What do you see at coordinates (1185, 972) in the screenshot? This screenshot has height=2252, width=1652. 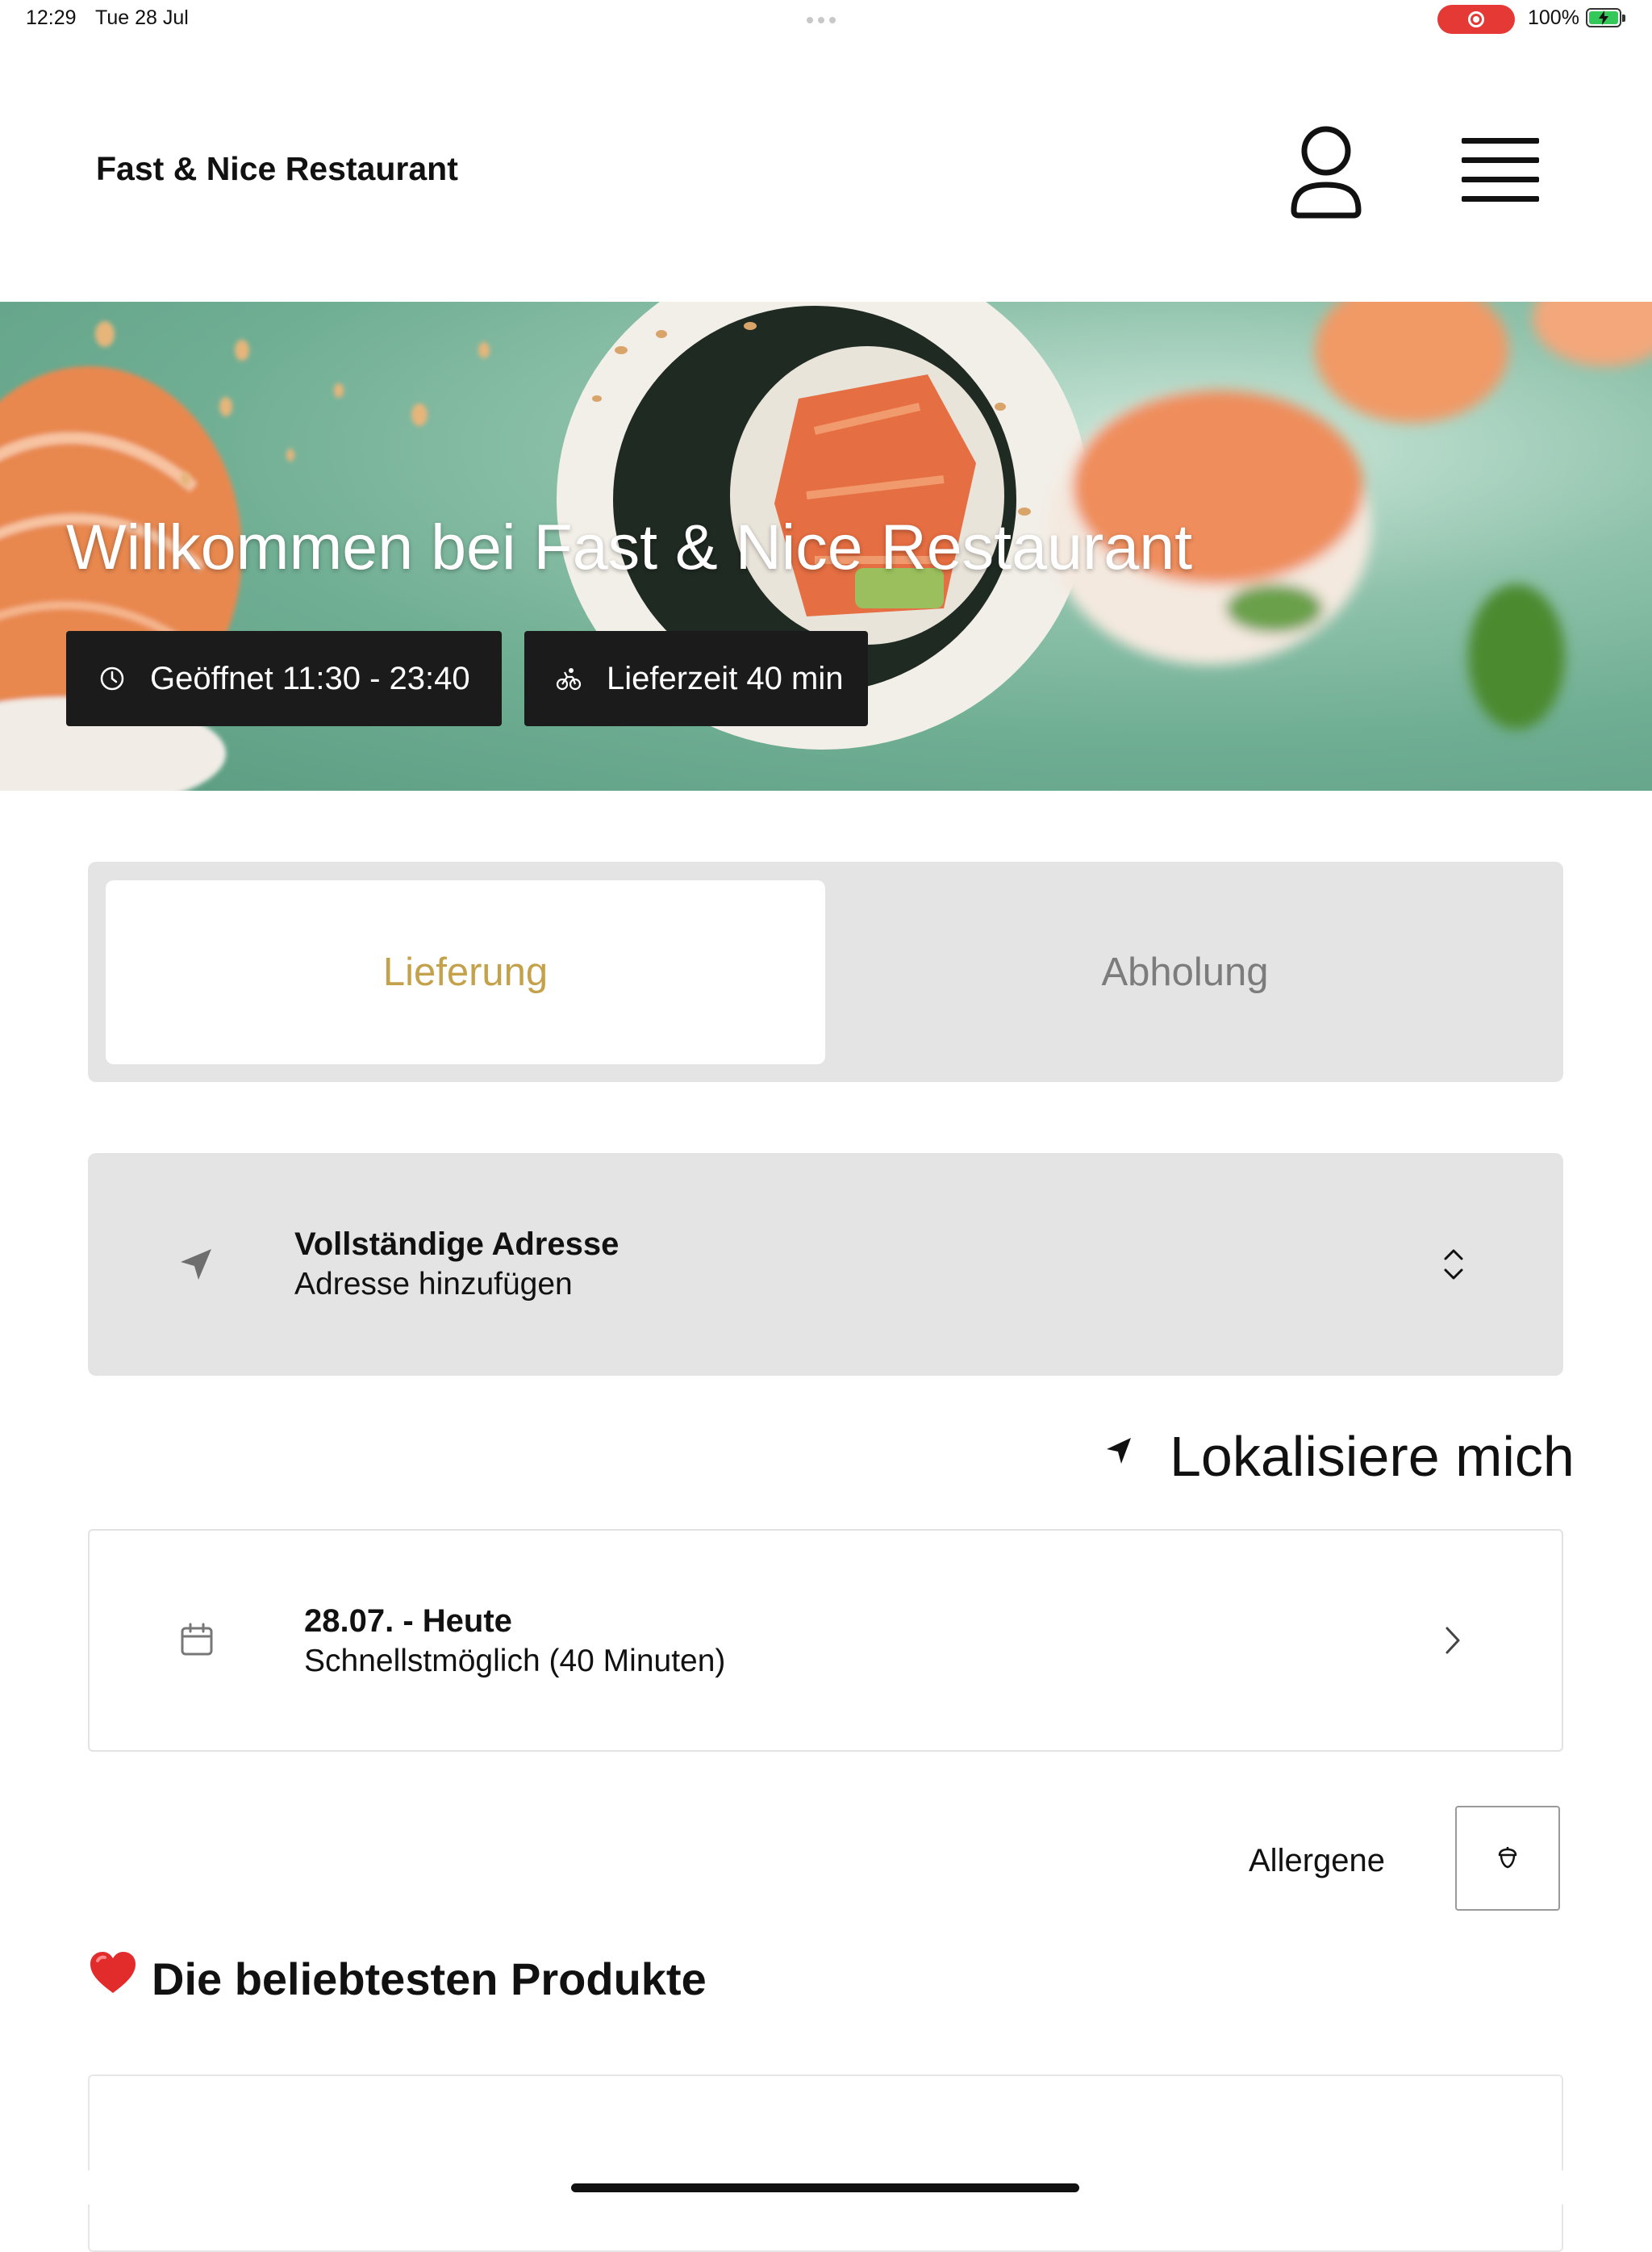 I see `tab-pickup: Abholung` at bounding box center [1185, 972].